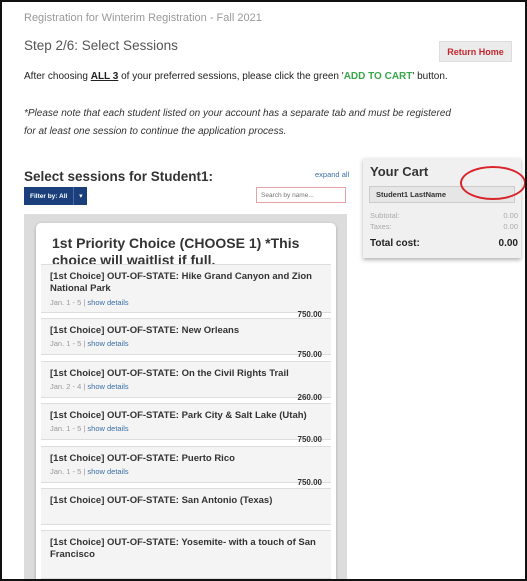  What do you see at coordinates (508, 243) in the screenshot?
I see `total-value: 0.00` at bounding box center [508, 243].